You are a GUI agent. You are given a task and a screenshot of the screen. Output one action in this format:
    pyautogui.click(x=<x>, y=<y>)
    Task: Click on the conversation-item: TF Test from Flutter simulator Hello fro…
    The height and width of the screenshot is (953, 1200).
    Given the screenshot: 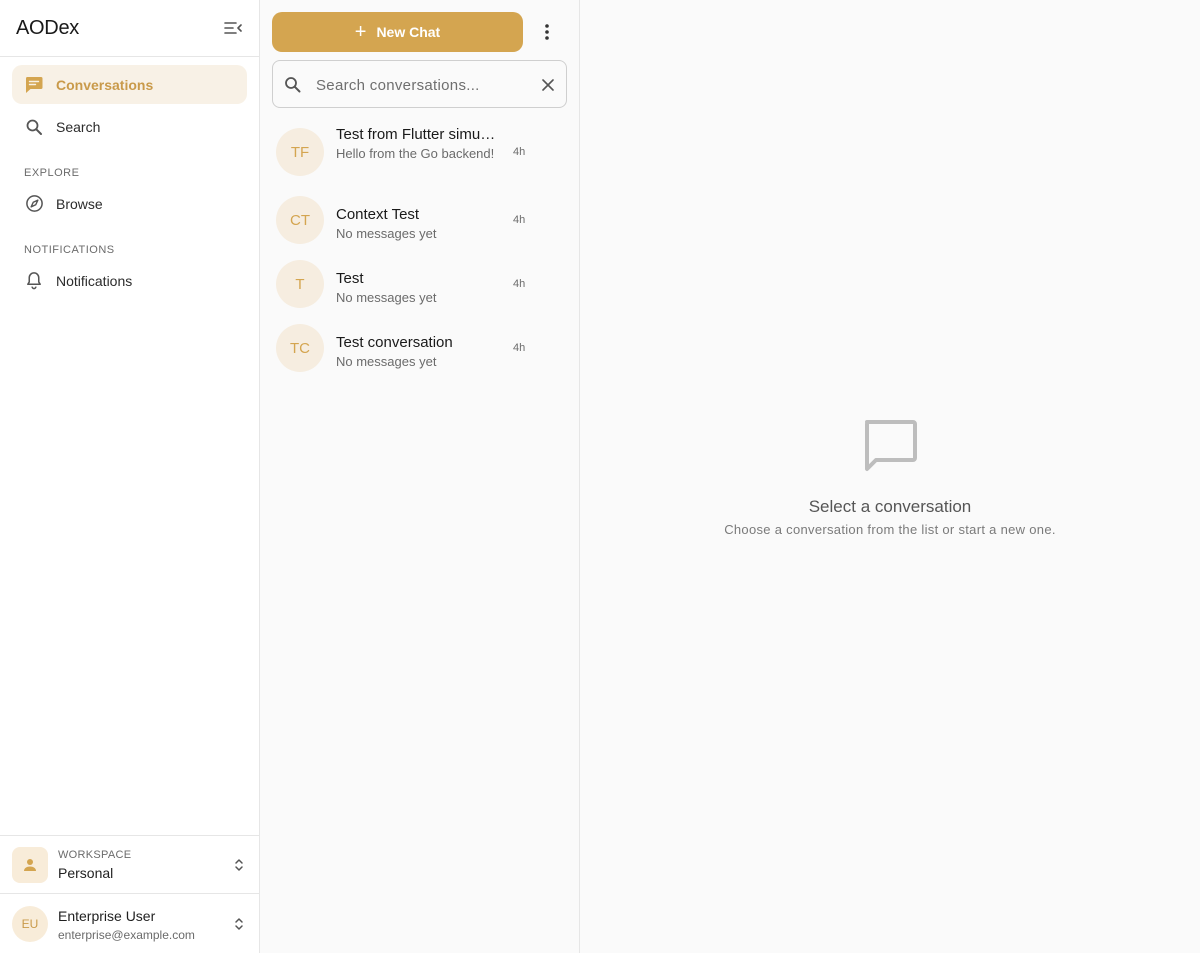 What is the action you would take?
    pyautogui.click(x=420, y=153)
    